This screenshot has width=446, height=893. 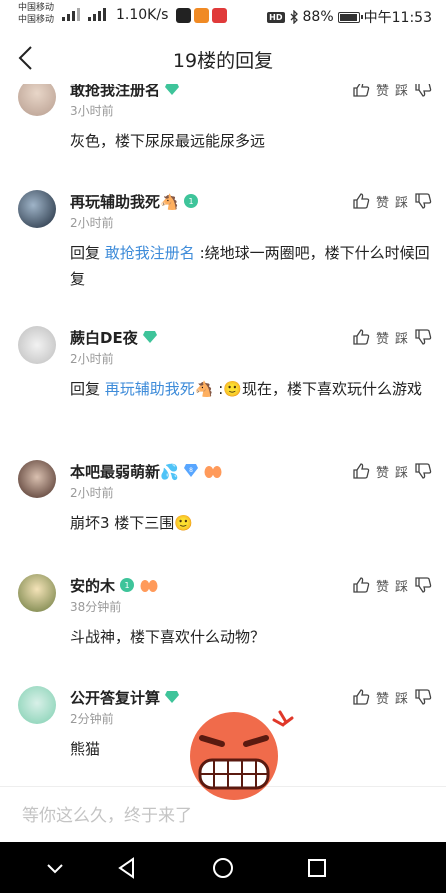 I want to click on reply-content: 回复 再玩辅助我死🐴 :🙂现在，楼下喜欢玩什么游戏, so click(x=250, y=389).